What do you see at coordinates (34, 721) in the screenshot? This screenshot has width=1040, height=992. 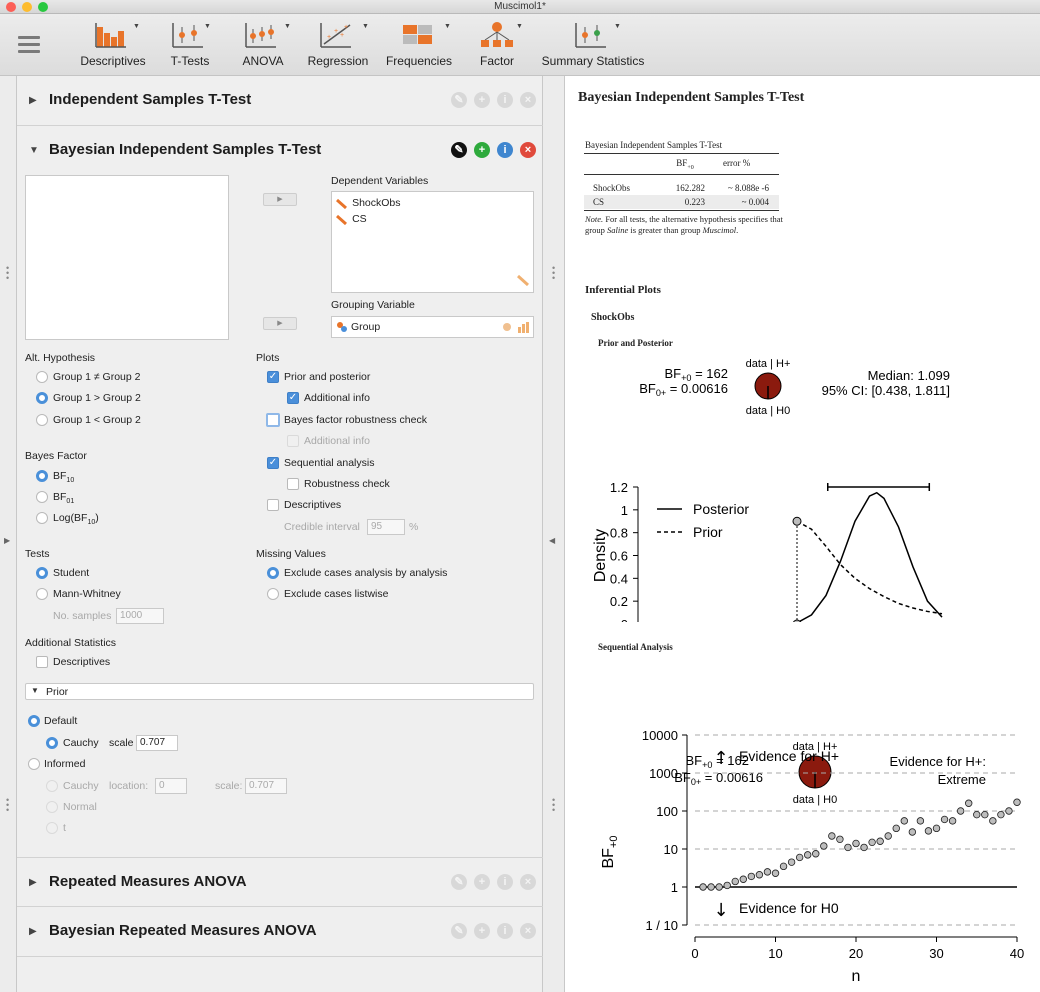 I see `radio-prior-default` at bounding box center [34, 721].